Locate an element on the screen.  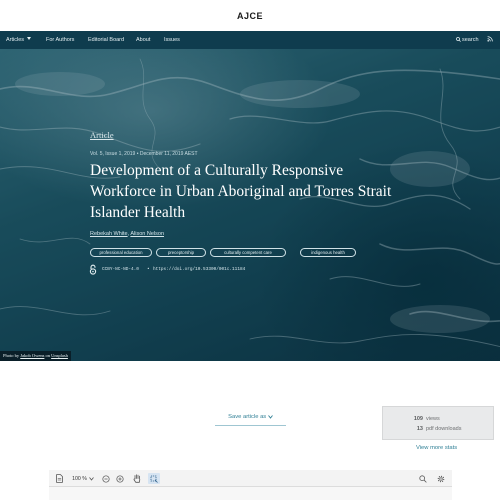
nav-search-label: search is located at coordinates (470, 40).